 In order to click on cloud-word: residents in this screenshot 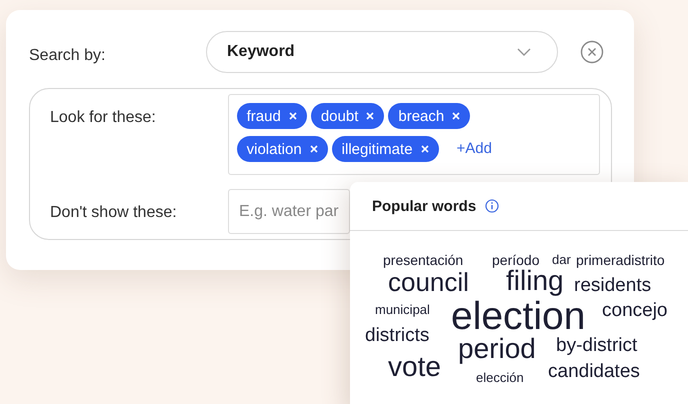, I will do `click(613, 285)`.